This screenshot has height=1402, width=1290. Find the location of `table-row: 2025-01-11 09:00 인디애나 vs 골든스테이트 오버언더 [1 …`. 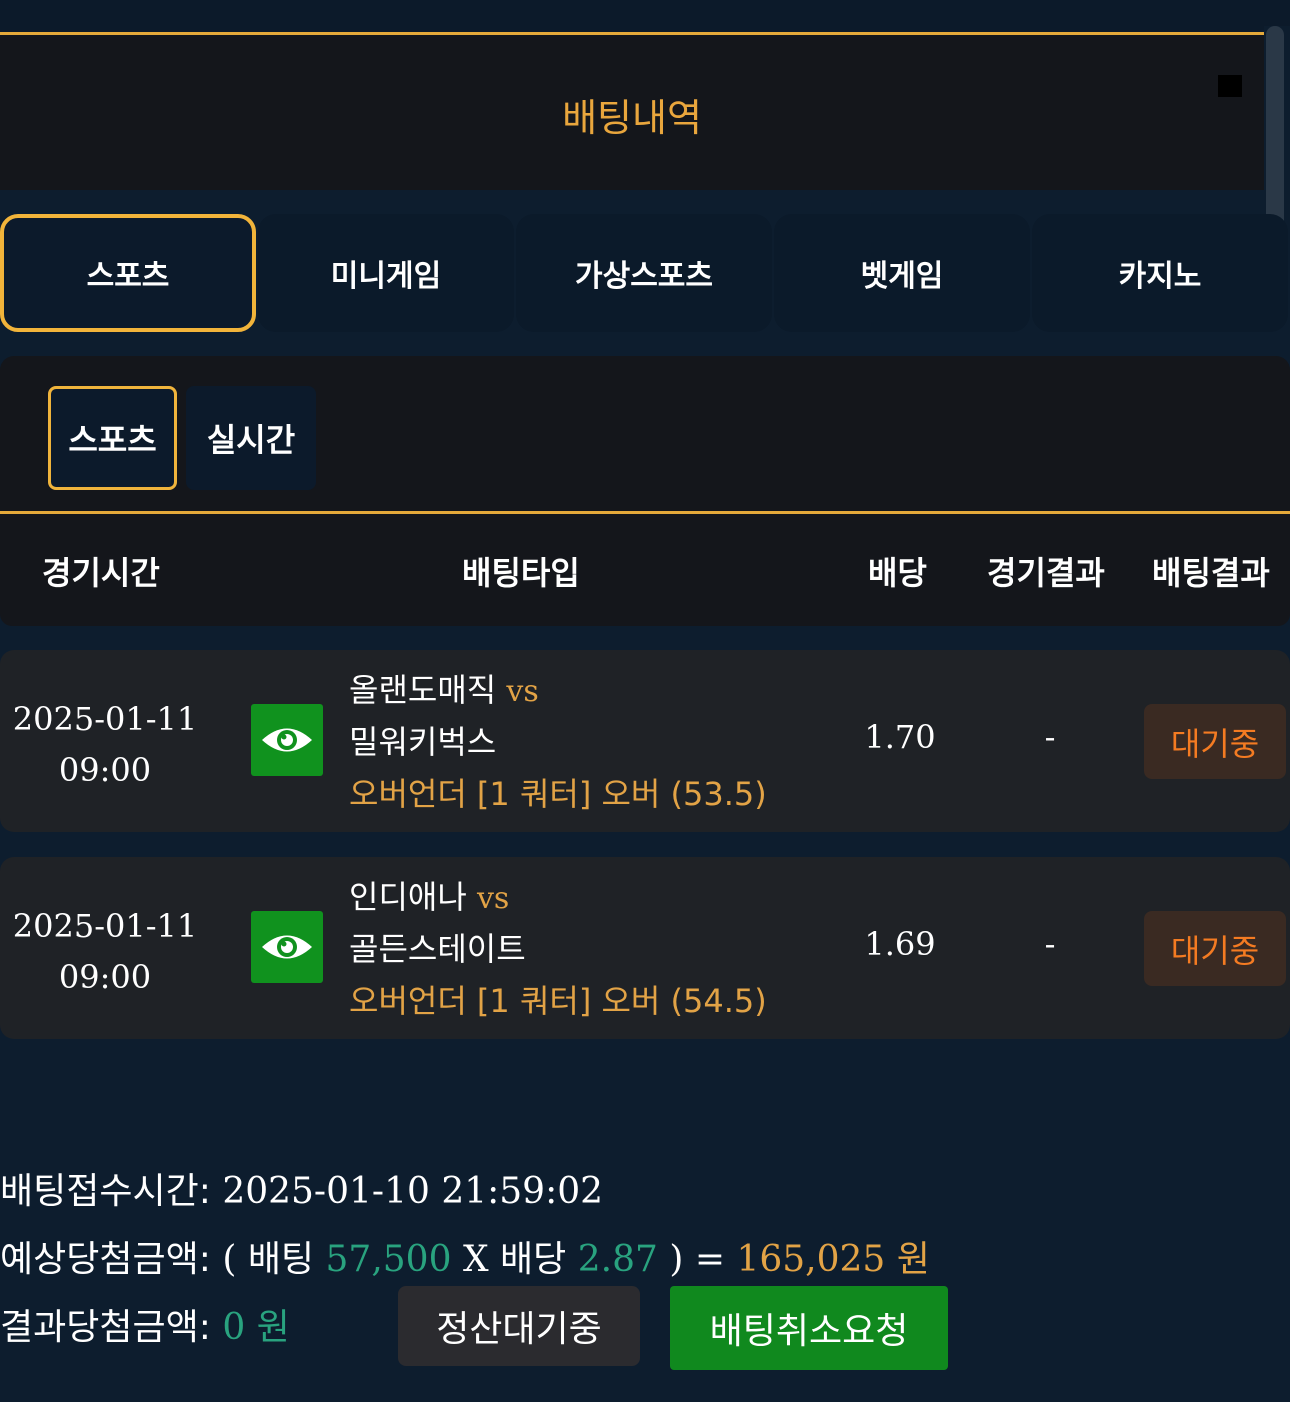

table-row: 2025-01-11 09:00 인디애나 vs 골든스테이트 오버언더 [1 … is located at coordinates (645, 948).